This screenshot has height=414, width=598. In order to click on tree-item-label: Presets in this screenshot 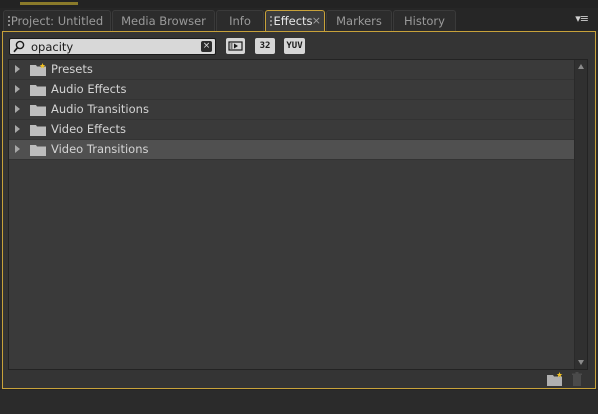, I will do `click(72, 69)`.